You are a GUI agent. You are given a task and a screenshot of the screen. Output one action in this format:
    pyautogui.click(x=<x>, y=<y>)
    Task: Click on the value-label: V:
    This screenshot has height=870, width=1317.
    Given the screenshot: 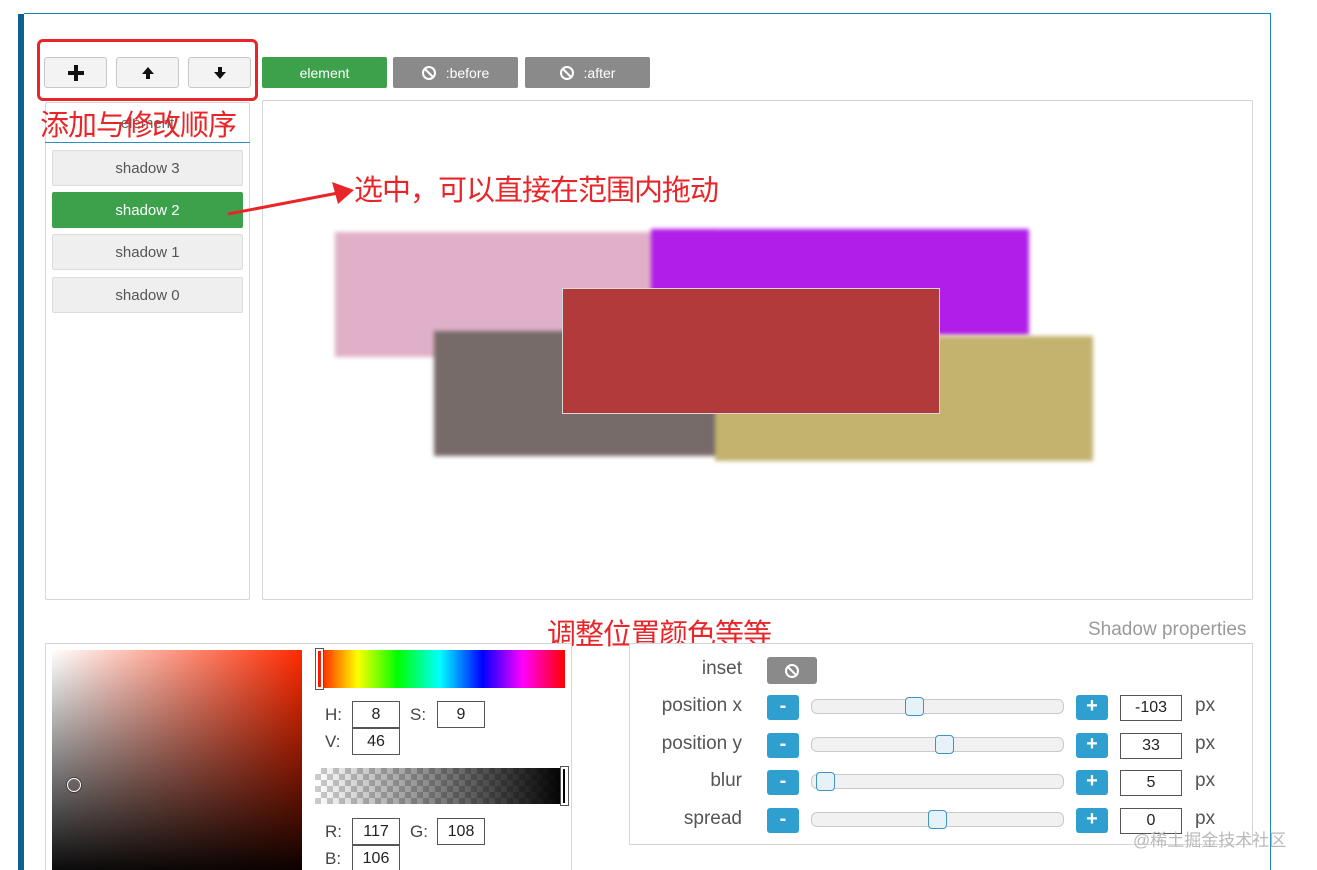 What is the action you would take?
    pyautogui.click(x=333, y=741)
    